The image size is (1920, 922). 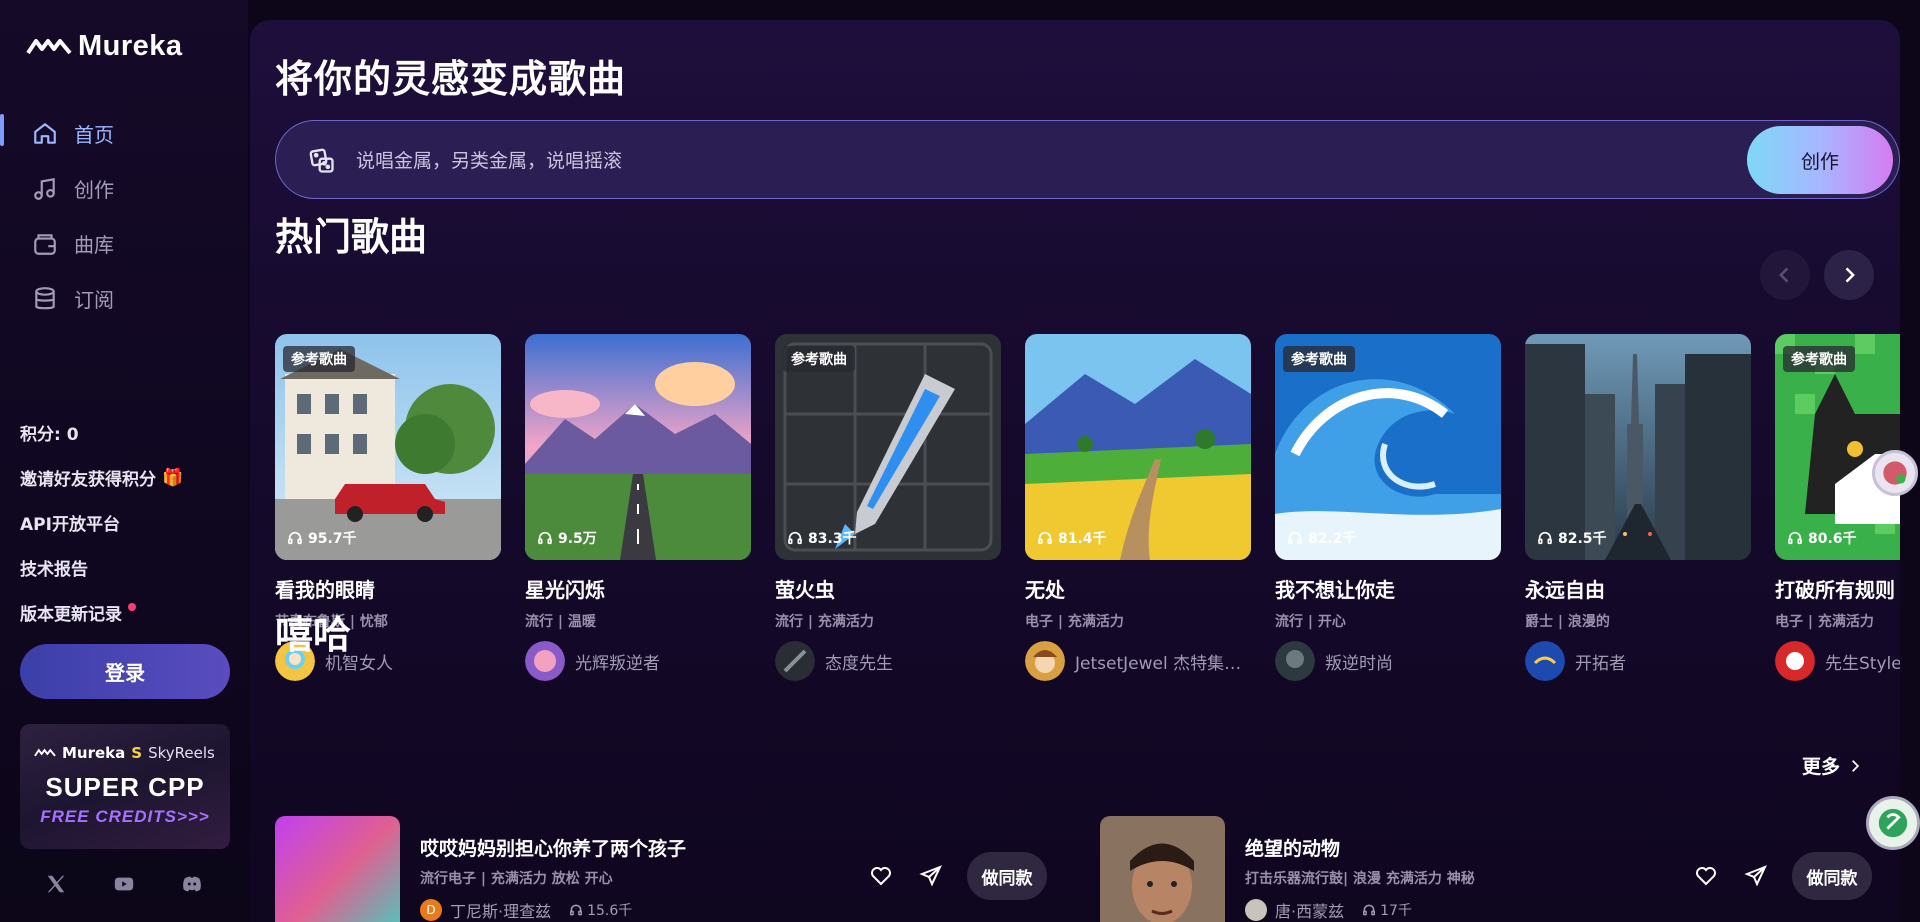 What do you see at coordinates (1785, 275) in the screenshot?
I see `carousel-prev-button` at bounding box center [1785, 275].